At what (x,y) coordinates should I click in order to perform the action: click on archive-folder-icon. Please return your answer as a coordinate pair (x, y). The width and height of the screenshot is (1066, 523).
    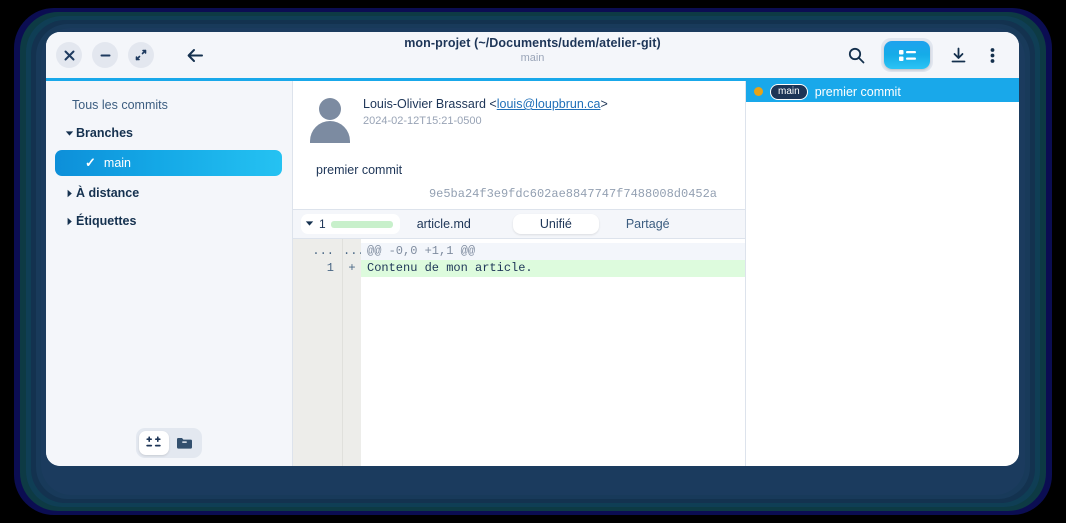
    Looking at the image, I should click on (184, 443).